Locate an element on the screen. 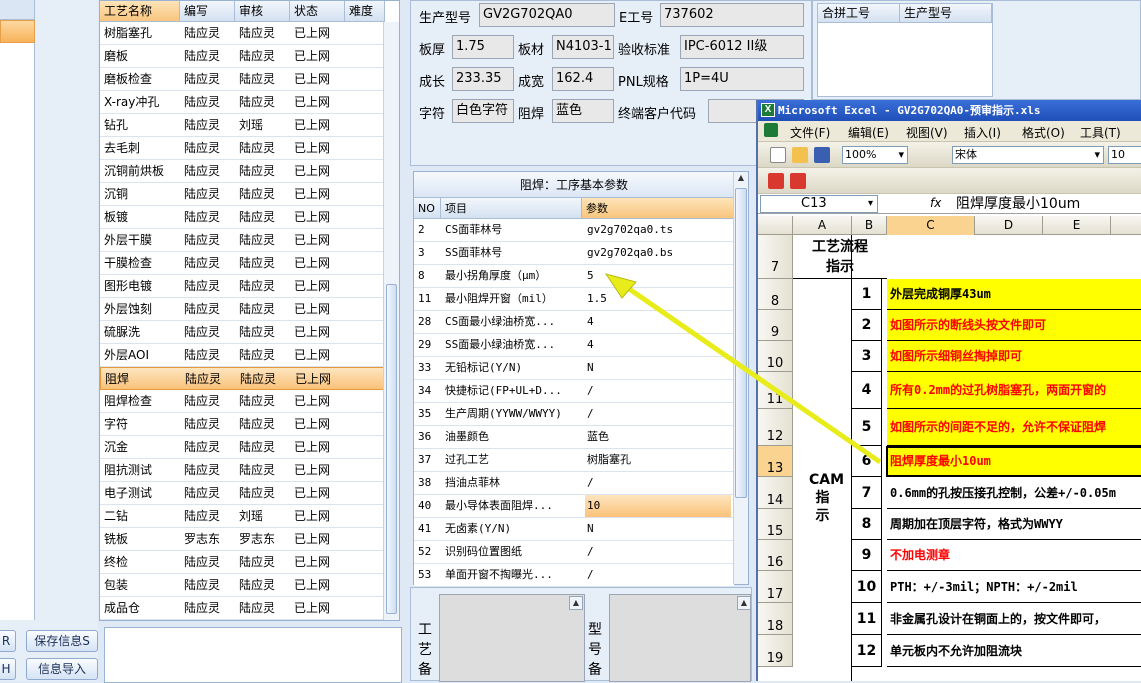 This screenshot has width=1141, height=683. excel-title-bar: X Microsoft Excel - GV2G702QA0-预审指示.xls is located at coordinates (949, 110).